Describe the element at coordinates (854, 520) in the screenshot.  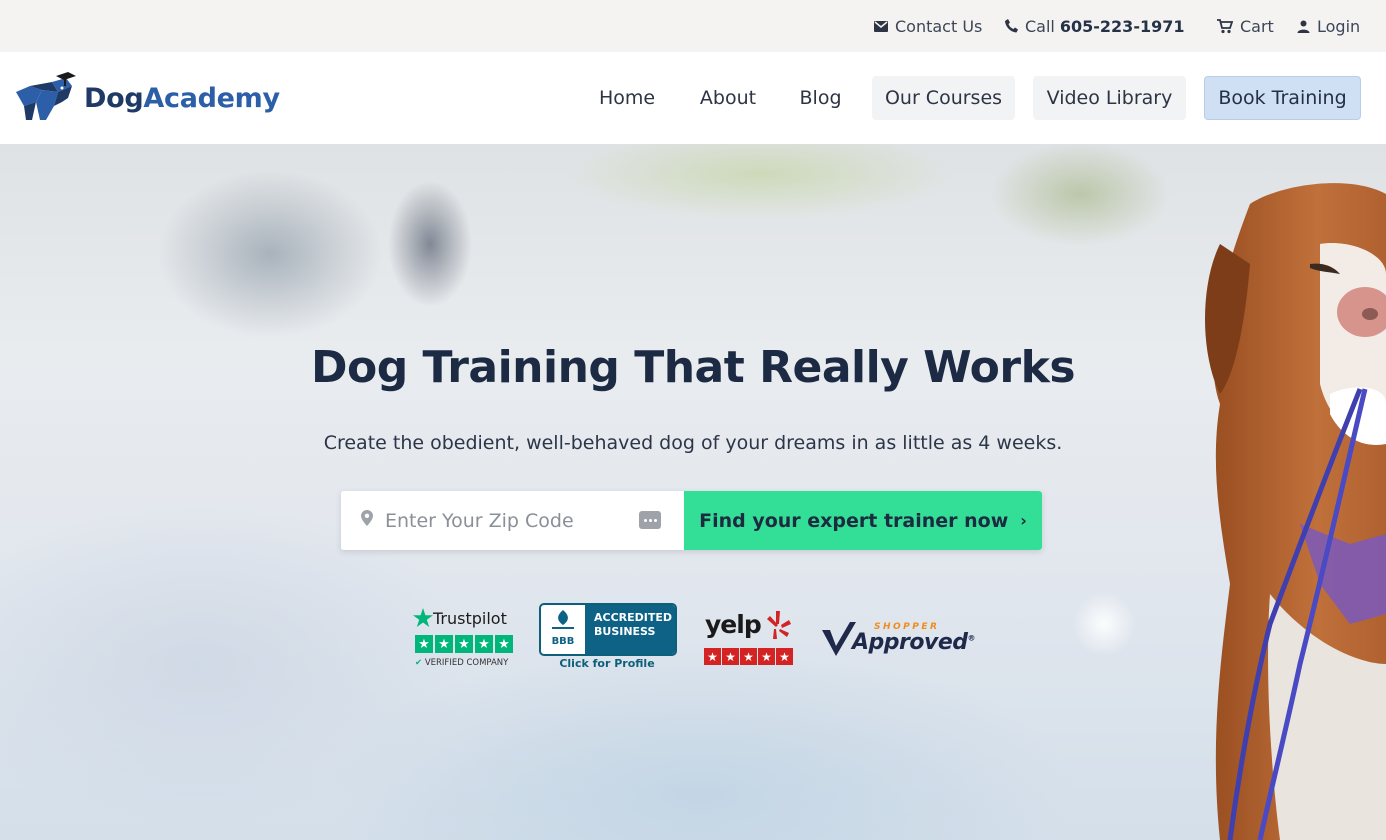
I see `find-trainer-label: Find your expert trainer now` at that location.